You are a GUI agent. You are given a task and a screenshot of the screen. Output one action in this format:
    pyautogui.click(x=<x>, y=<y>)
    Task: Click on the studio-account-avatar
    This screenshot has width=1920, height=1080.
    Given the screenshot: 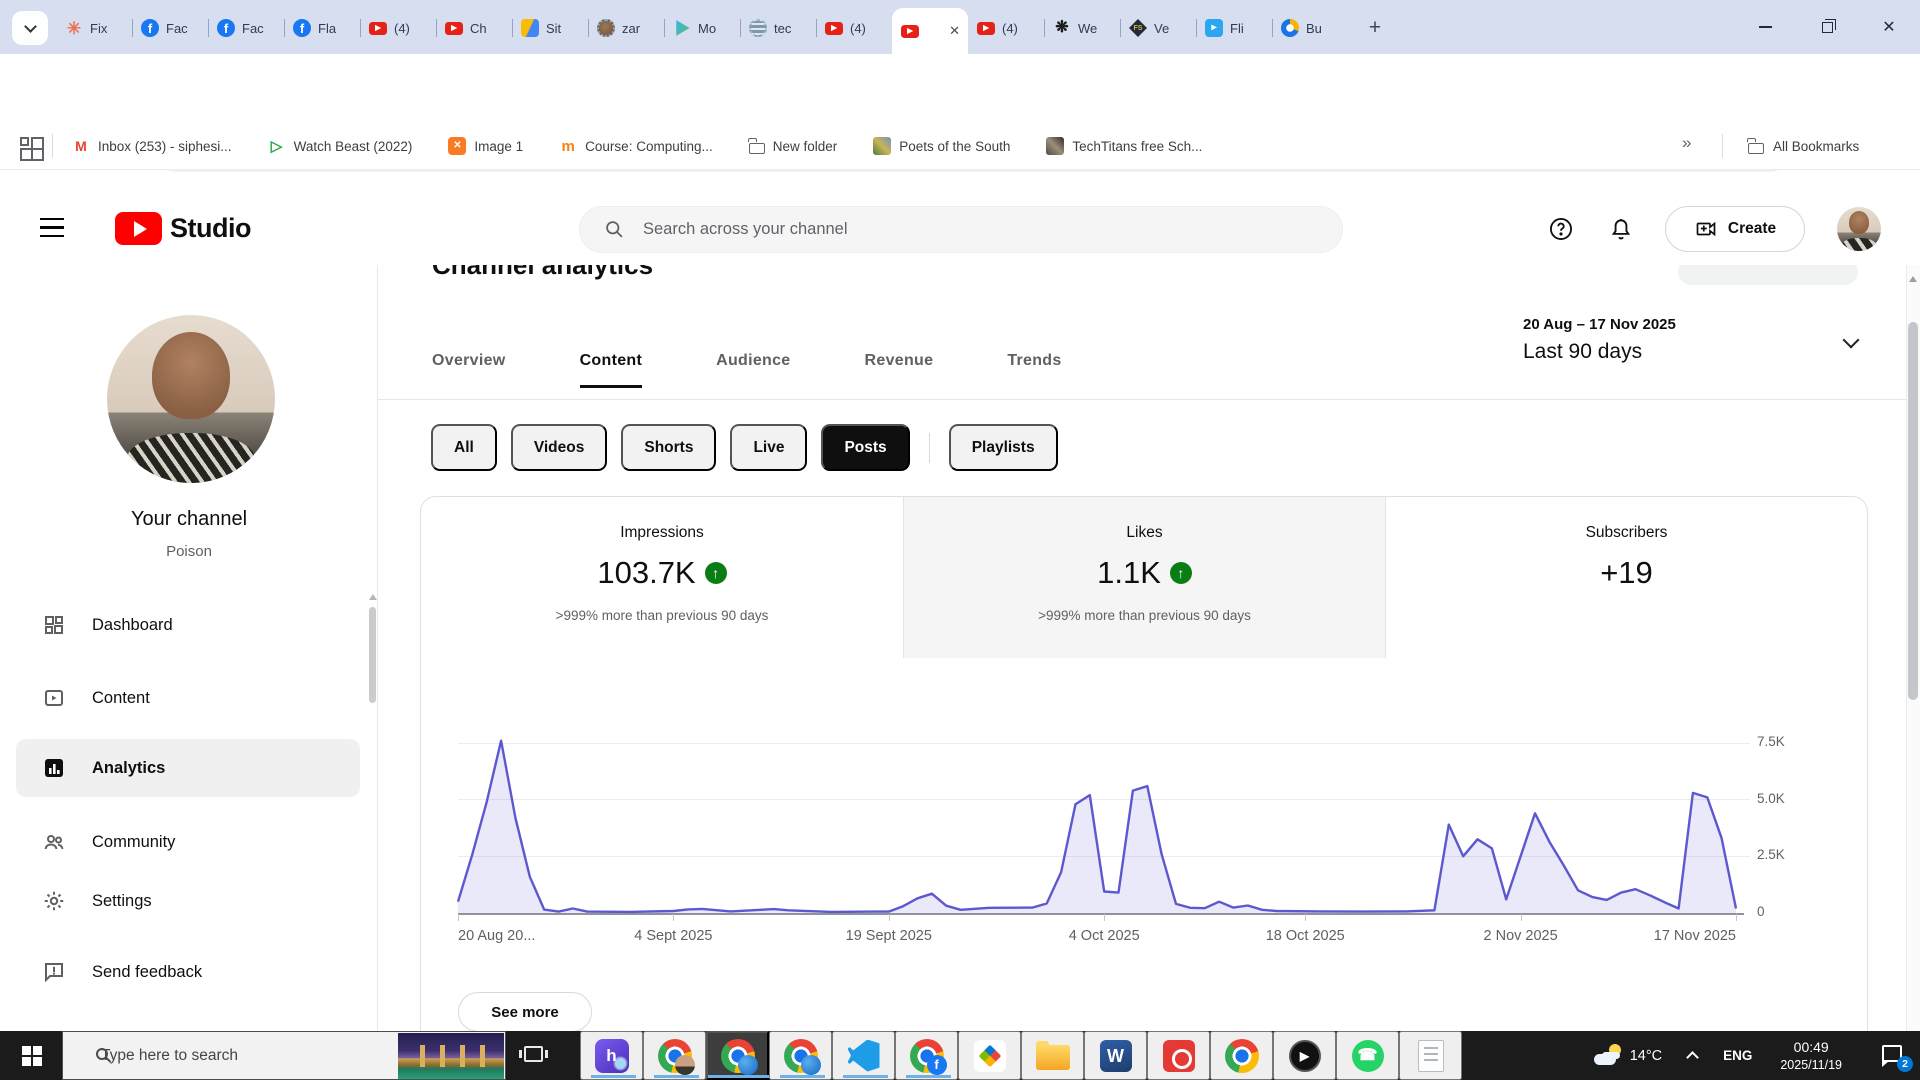 What is the action you would take?
    pyautogui.click(x=1859, y=229)
    